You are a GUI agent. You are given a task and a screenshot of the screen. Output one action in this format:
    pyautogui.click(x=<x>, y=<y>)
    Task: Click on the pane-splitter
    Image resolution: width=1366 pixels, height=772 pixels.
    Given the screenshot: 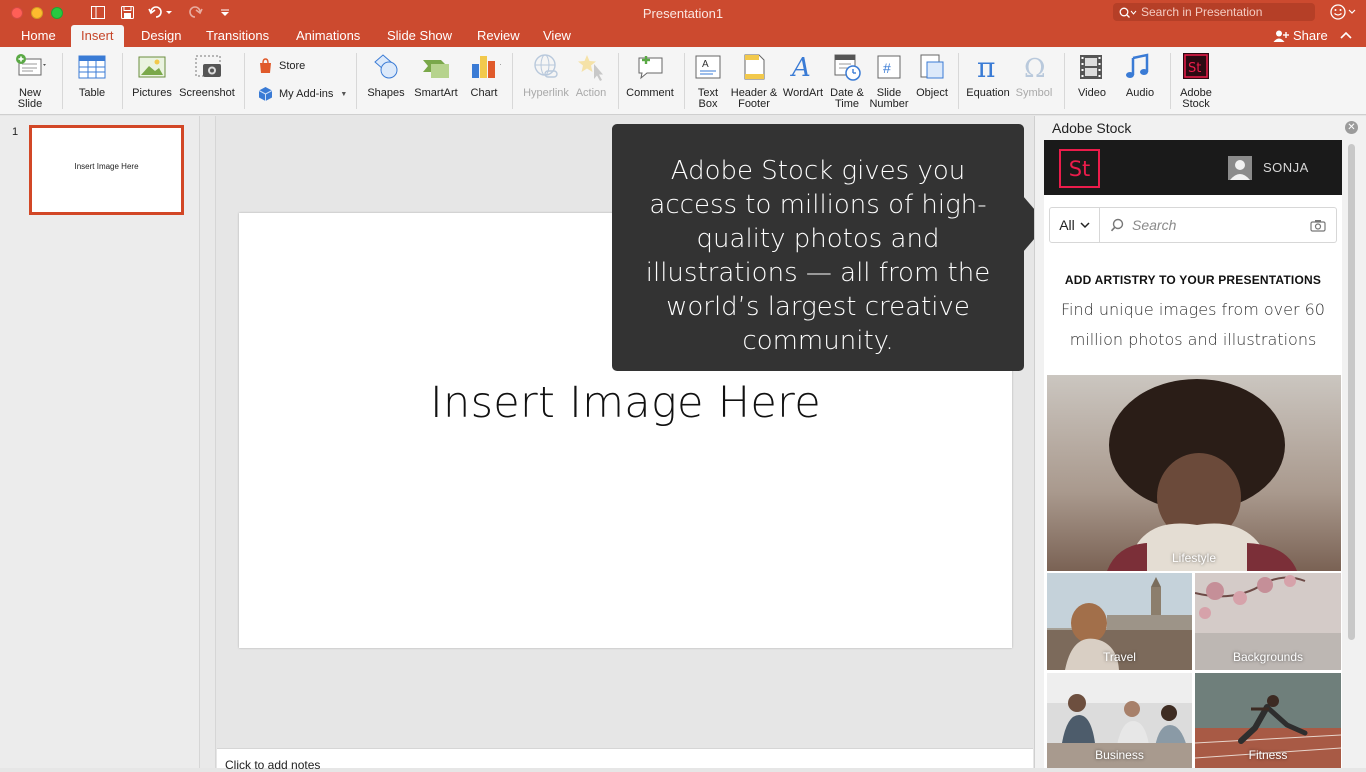 What is the action you would take?
    pyautogui.click(x=208, y=442)
    